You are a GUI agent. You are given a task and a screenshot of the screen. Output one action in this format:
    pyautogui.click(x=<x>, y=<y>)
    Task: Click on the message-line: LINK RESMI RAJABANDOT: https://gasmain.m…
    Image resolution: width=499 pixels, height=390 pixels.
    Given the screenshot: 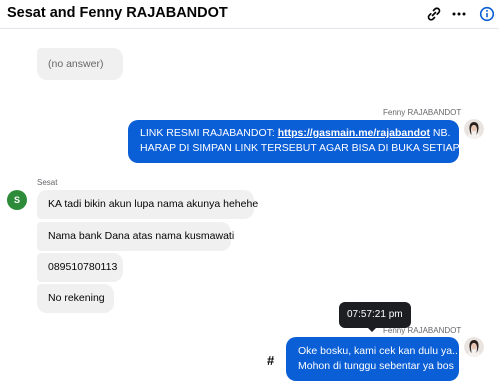 What is the action you would take?
    pyautogui.click(x=295, y=133)
    